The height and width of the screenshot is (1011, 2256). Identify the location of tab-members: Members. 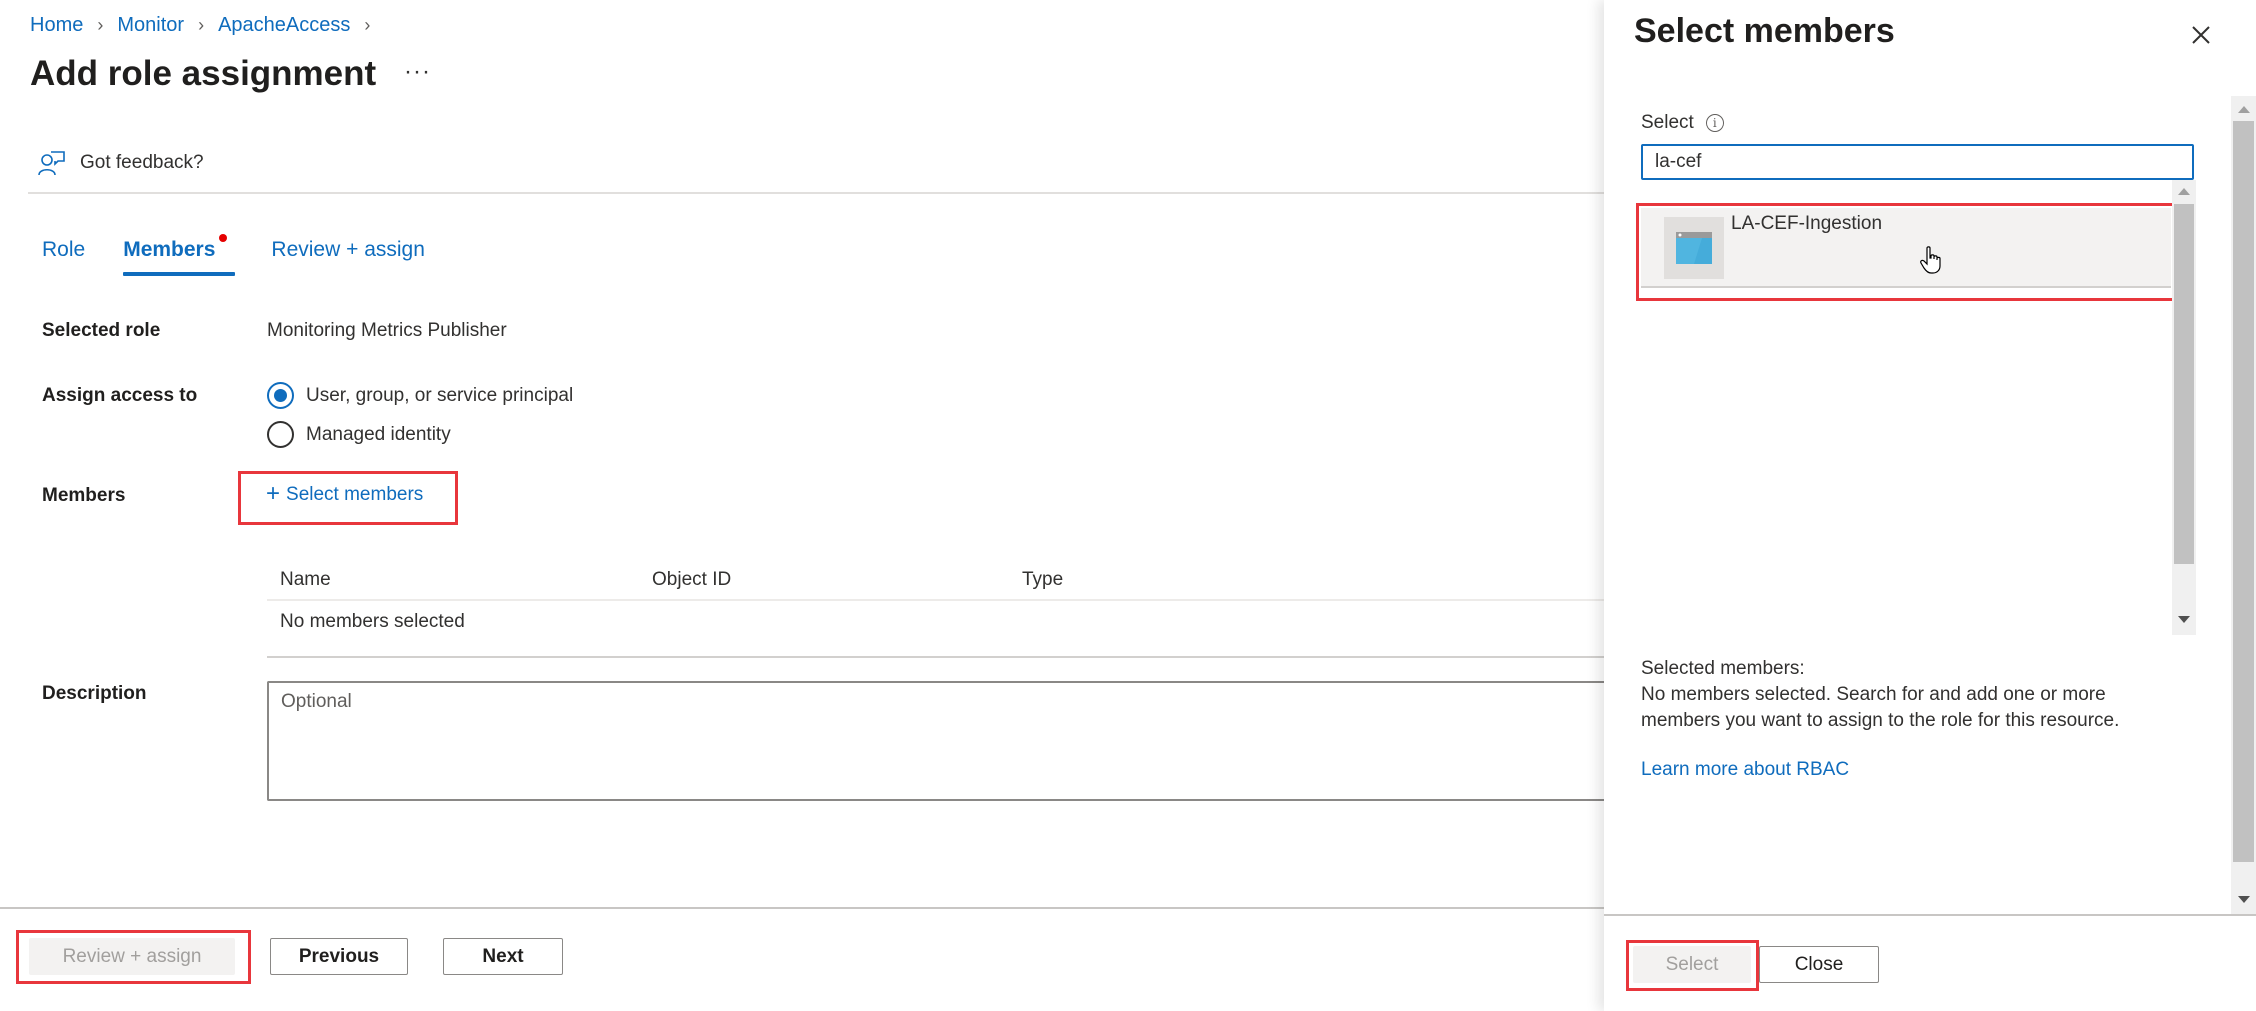
(179, 255).